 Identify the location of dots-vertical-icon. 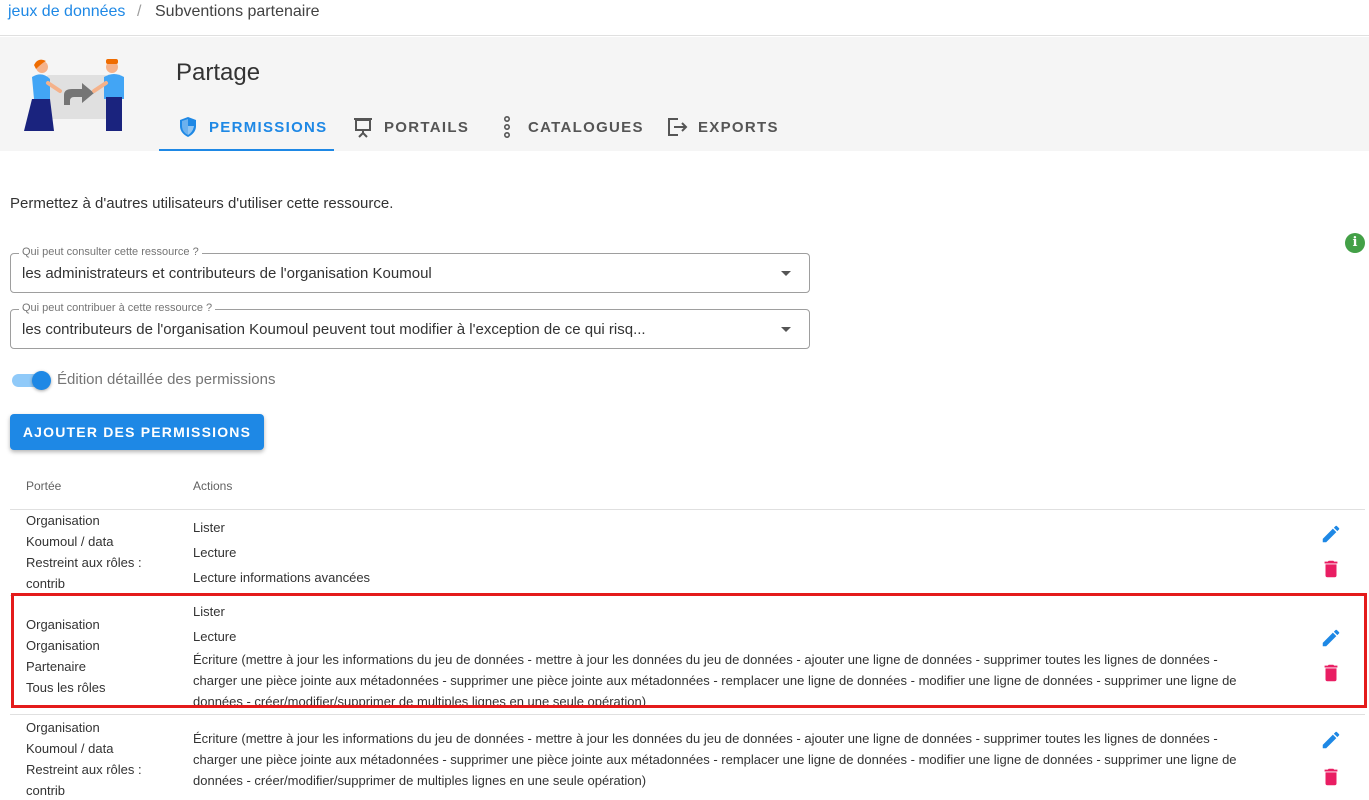
(507, 127).